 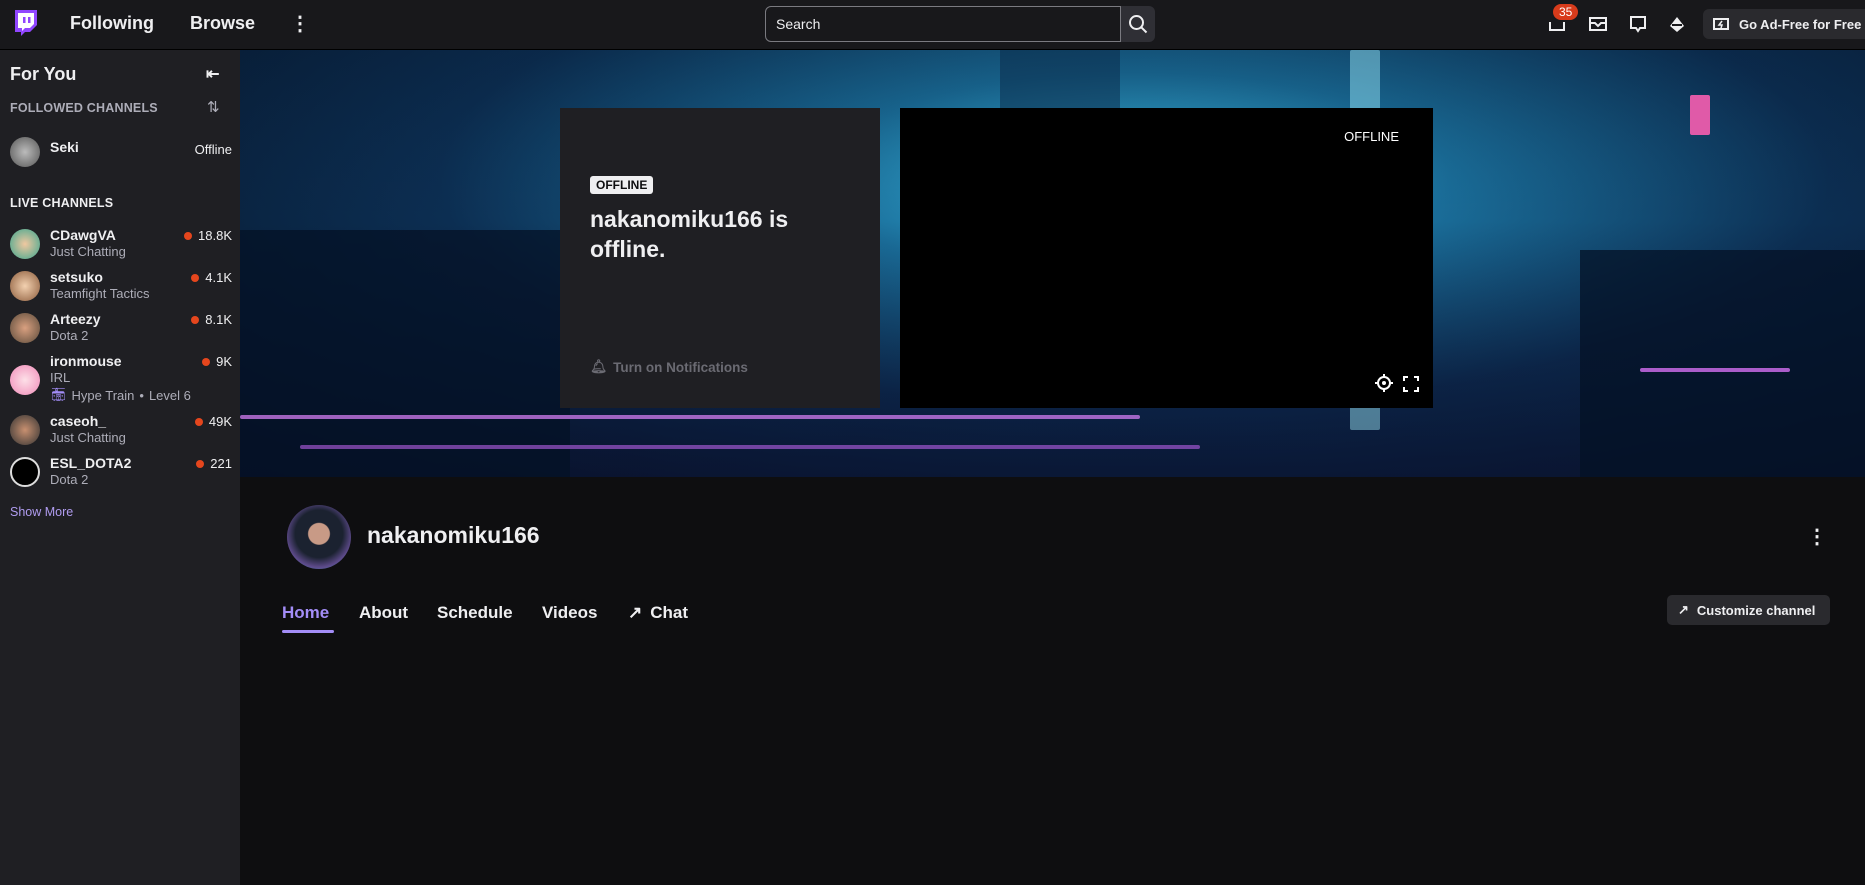 What do you see at coordinates (475, 613) in the screenshot?
I see `tab-schedule: Schedule` at bounding box center [475, 613].